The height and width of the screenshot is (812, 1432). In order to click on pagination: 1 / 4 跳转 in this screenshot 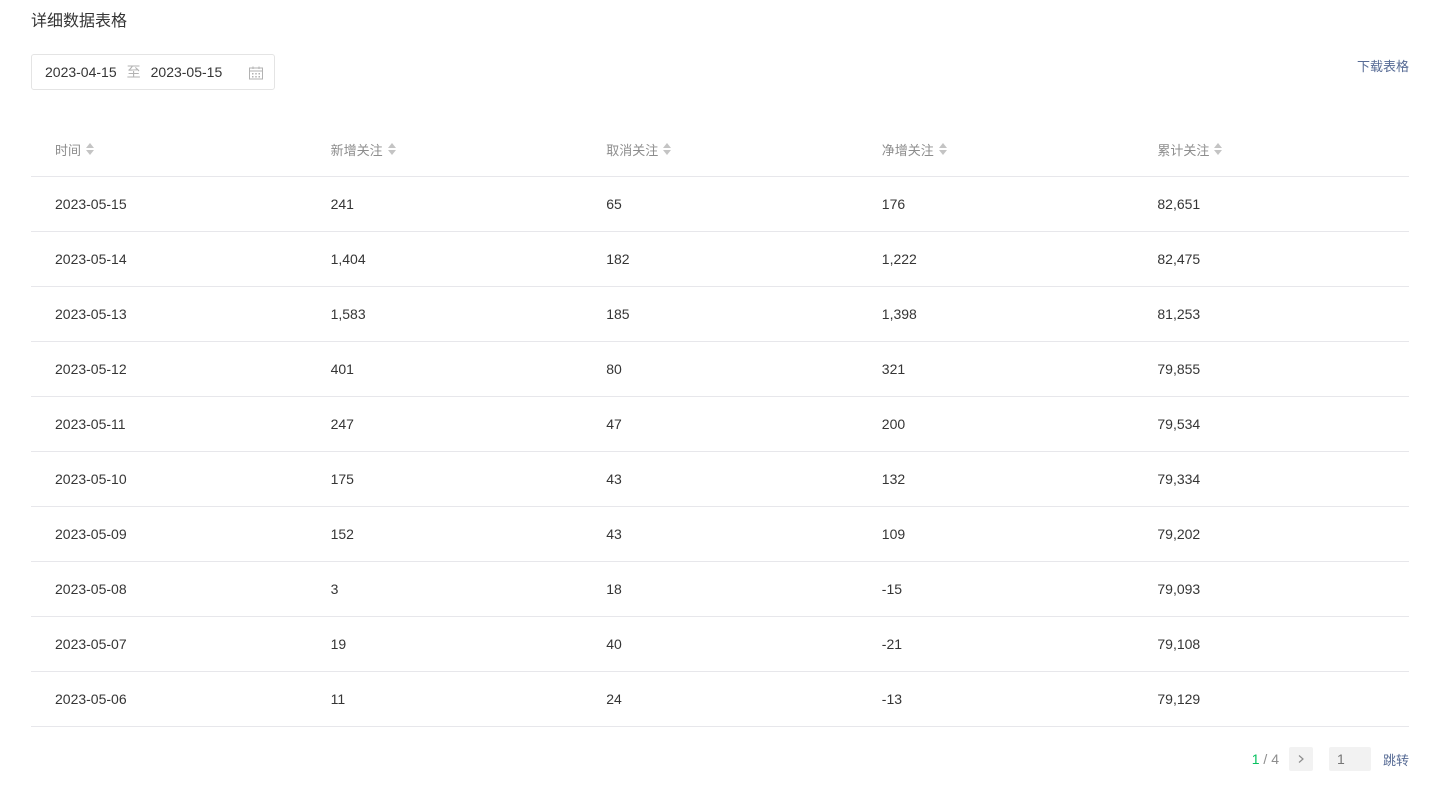, I will do `click(1330, 759)`.